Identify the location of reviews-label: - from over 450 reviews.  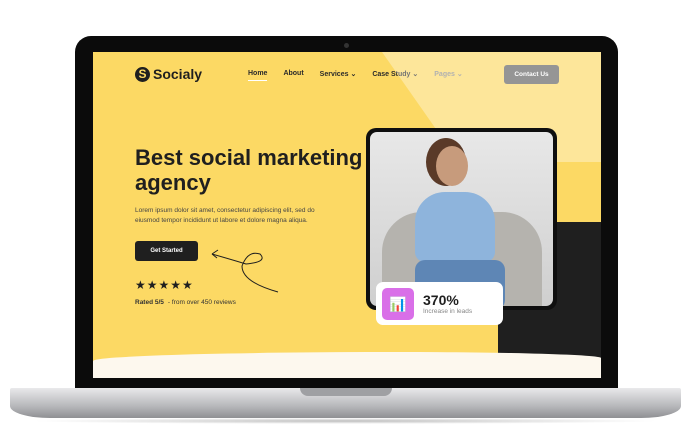
(201, 302).